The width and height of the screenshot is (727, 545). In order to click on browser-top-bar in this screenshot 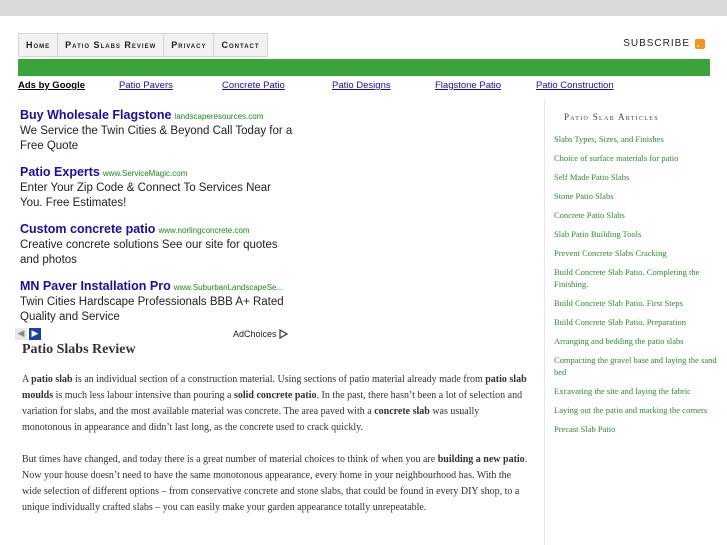, I will do `click(363, 8)`.